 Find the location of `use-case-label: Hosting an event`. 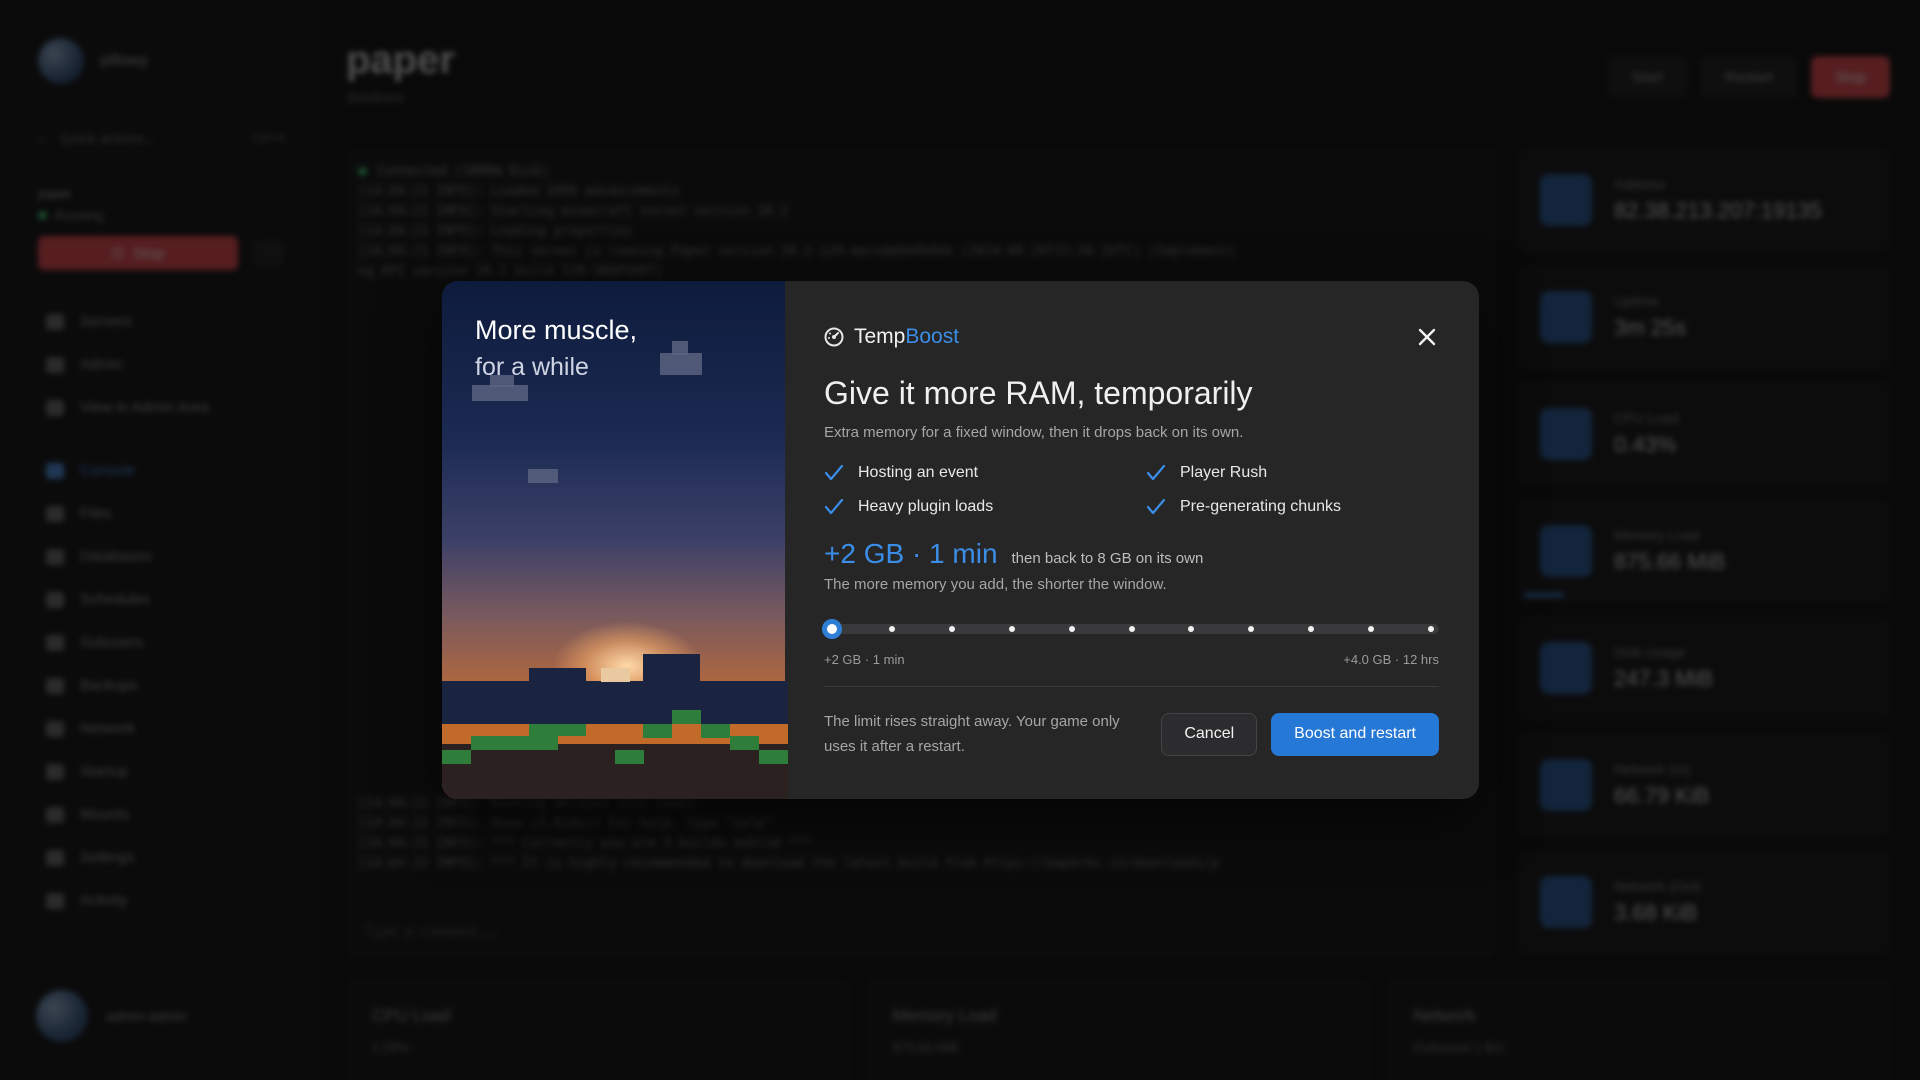

use-case-label: Hosting an event is located at coordinates (918, 472).